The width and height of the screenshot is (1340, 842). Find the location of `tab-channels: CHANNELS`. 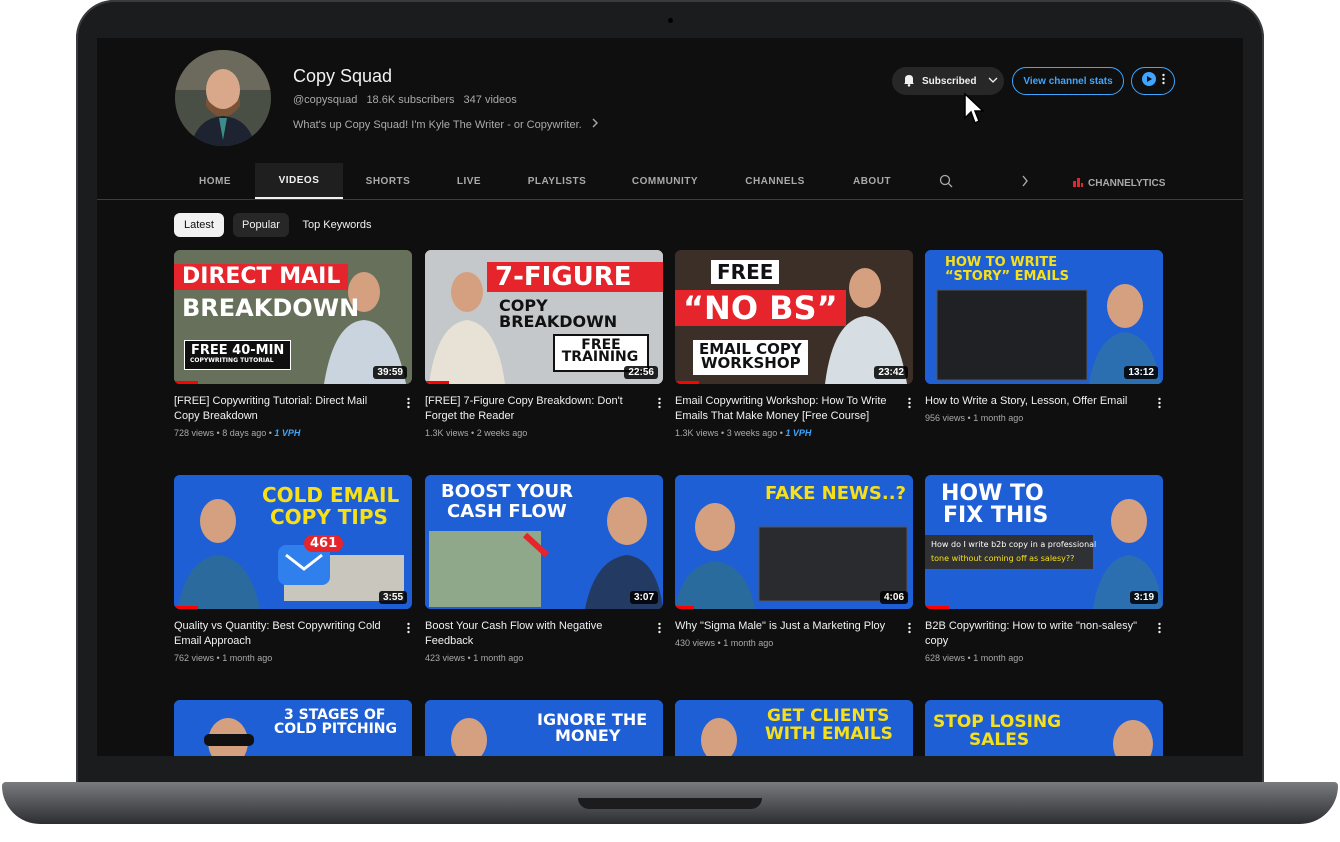

tab-channels: CHANNELS is located at coordinates (775, 181).